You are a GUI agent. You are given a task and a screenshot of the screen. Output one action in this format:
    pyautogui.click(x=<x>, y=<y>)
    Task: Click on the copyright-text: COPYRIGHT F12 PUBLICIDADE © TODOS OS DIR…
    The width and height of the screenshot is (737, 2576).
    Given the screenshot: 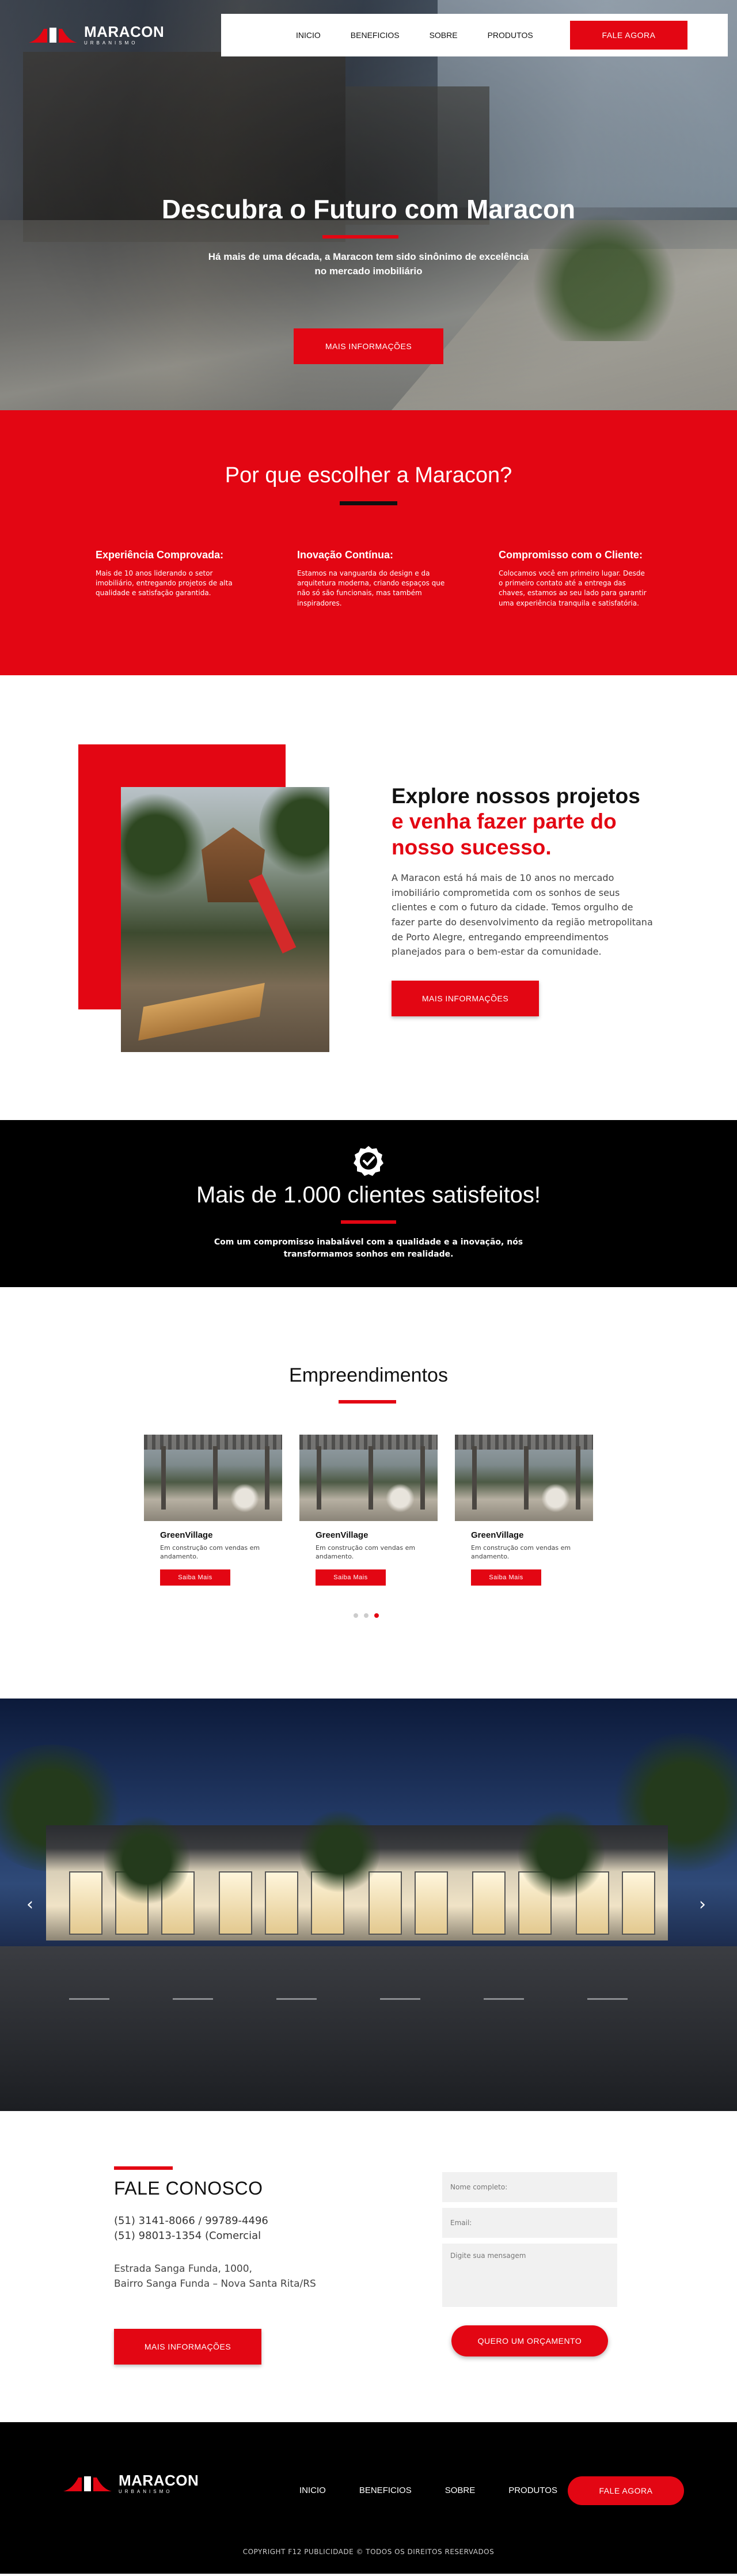 What is the action you would take?
    pyautogui.click(x=368, y=2552)
    